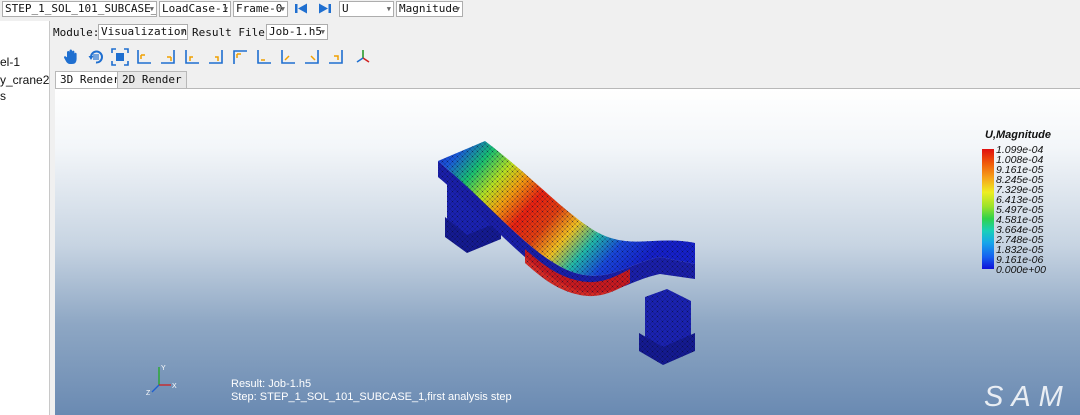 Image resolution: width=1080 pixels, height=415 pixels. What do you see at coordinates (10, 62) in the screenshot?
I see `tree-item-model: el-1` at bounding box center [10, 62].